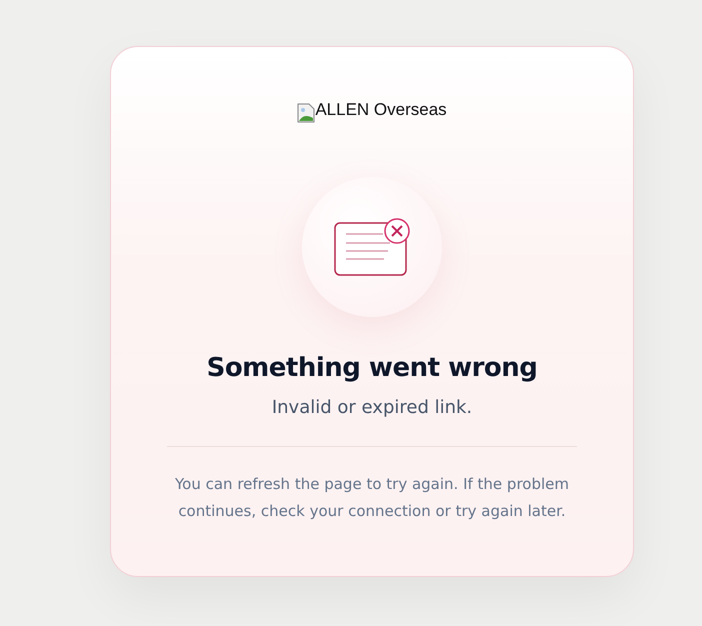  I want to click on help-text: You can refresh the page to try again. If the problem continues, check your connection or try again later., so click(372, 498).